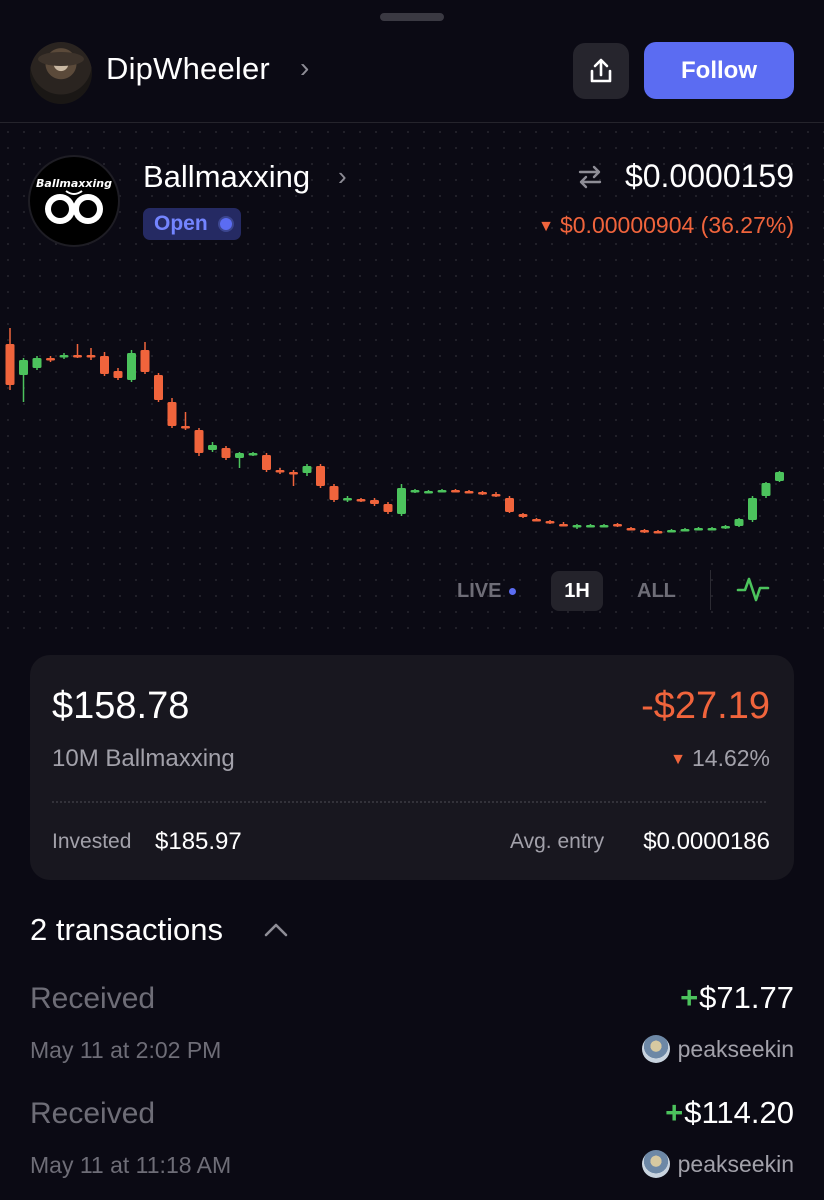 This screenshot has height=1200, width=824. What do you see at coordinates (126, 930) in the screenshot?
I see `transactions-header: 2 transactions` at bounding box center [126, 930].